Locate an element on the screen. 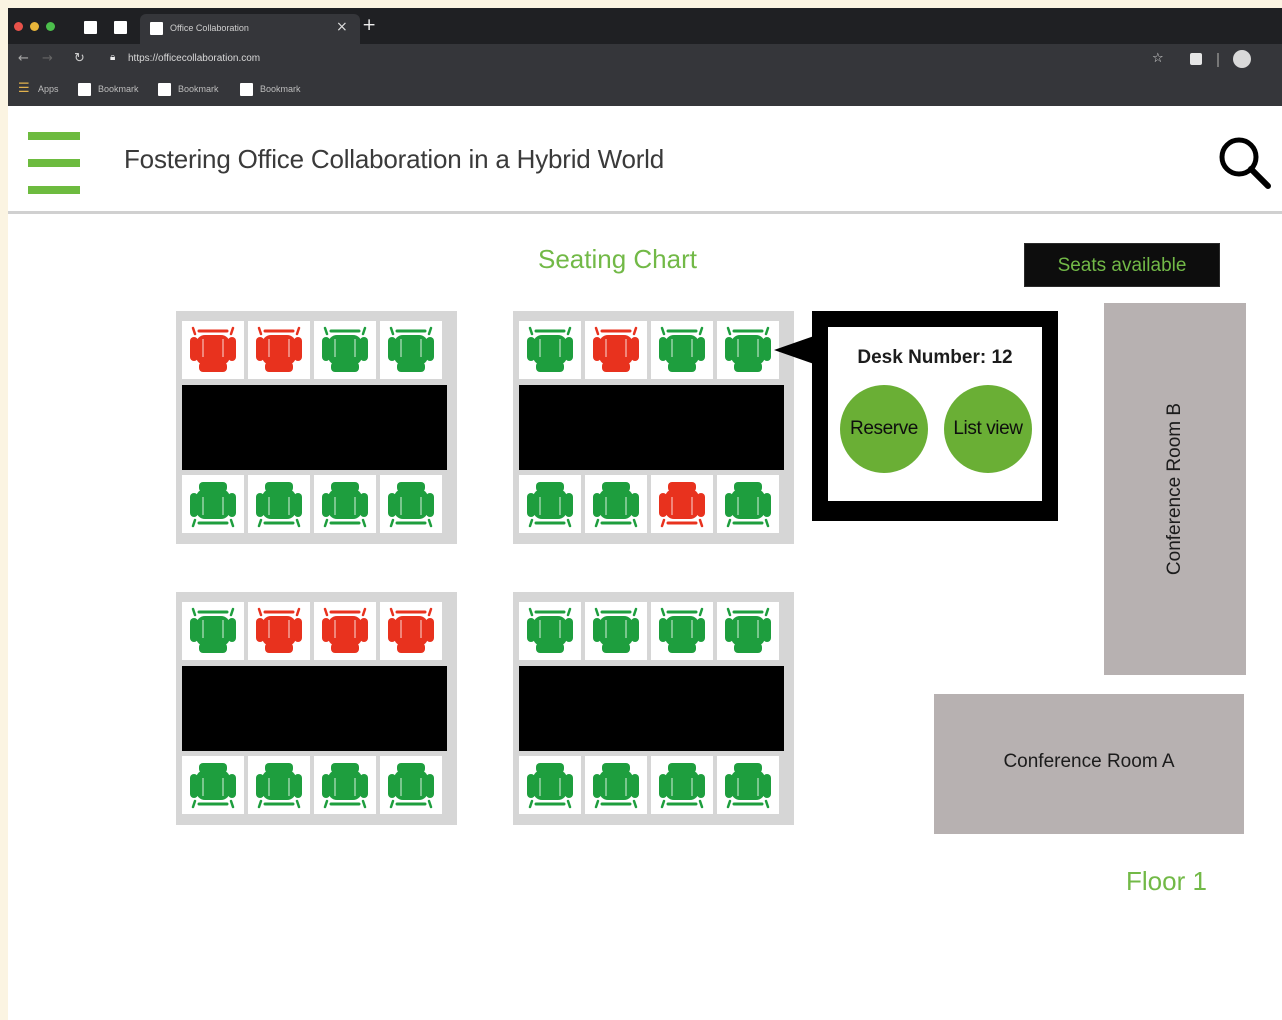 The width and height of the screenshot is (1282, 1020). bookmark-icon is located at coordinates (84, 89).